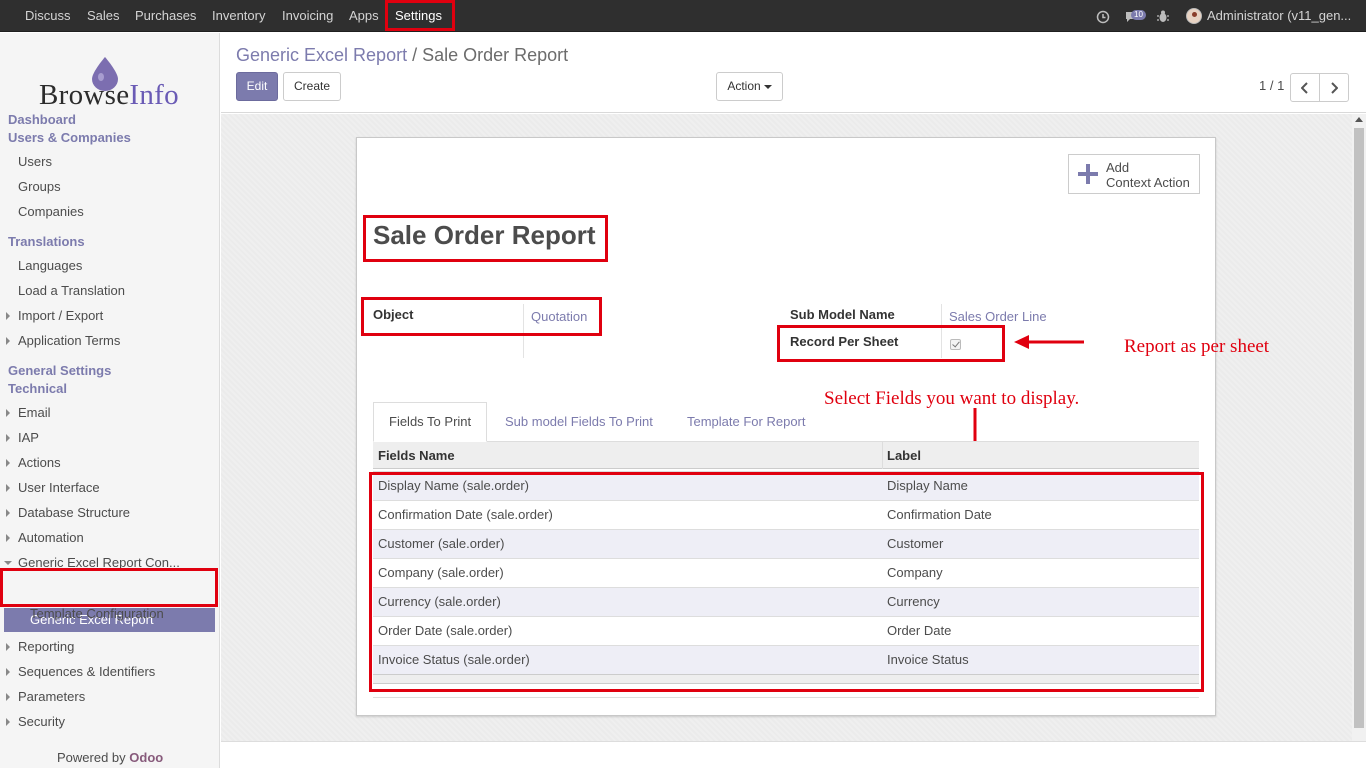 This screenshot has height=768, width=1366. Describe the element at coordinates (103, 16) in the screenshot. I see `menu-sales: Sales` at that location.